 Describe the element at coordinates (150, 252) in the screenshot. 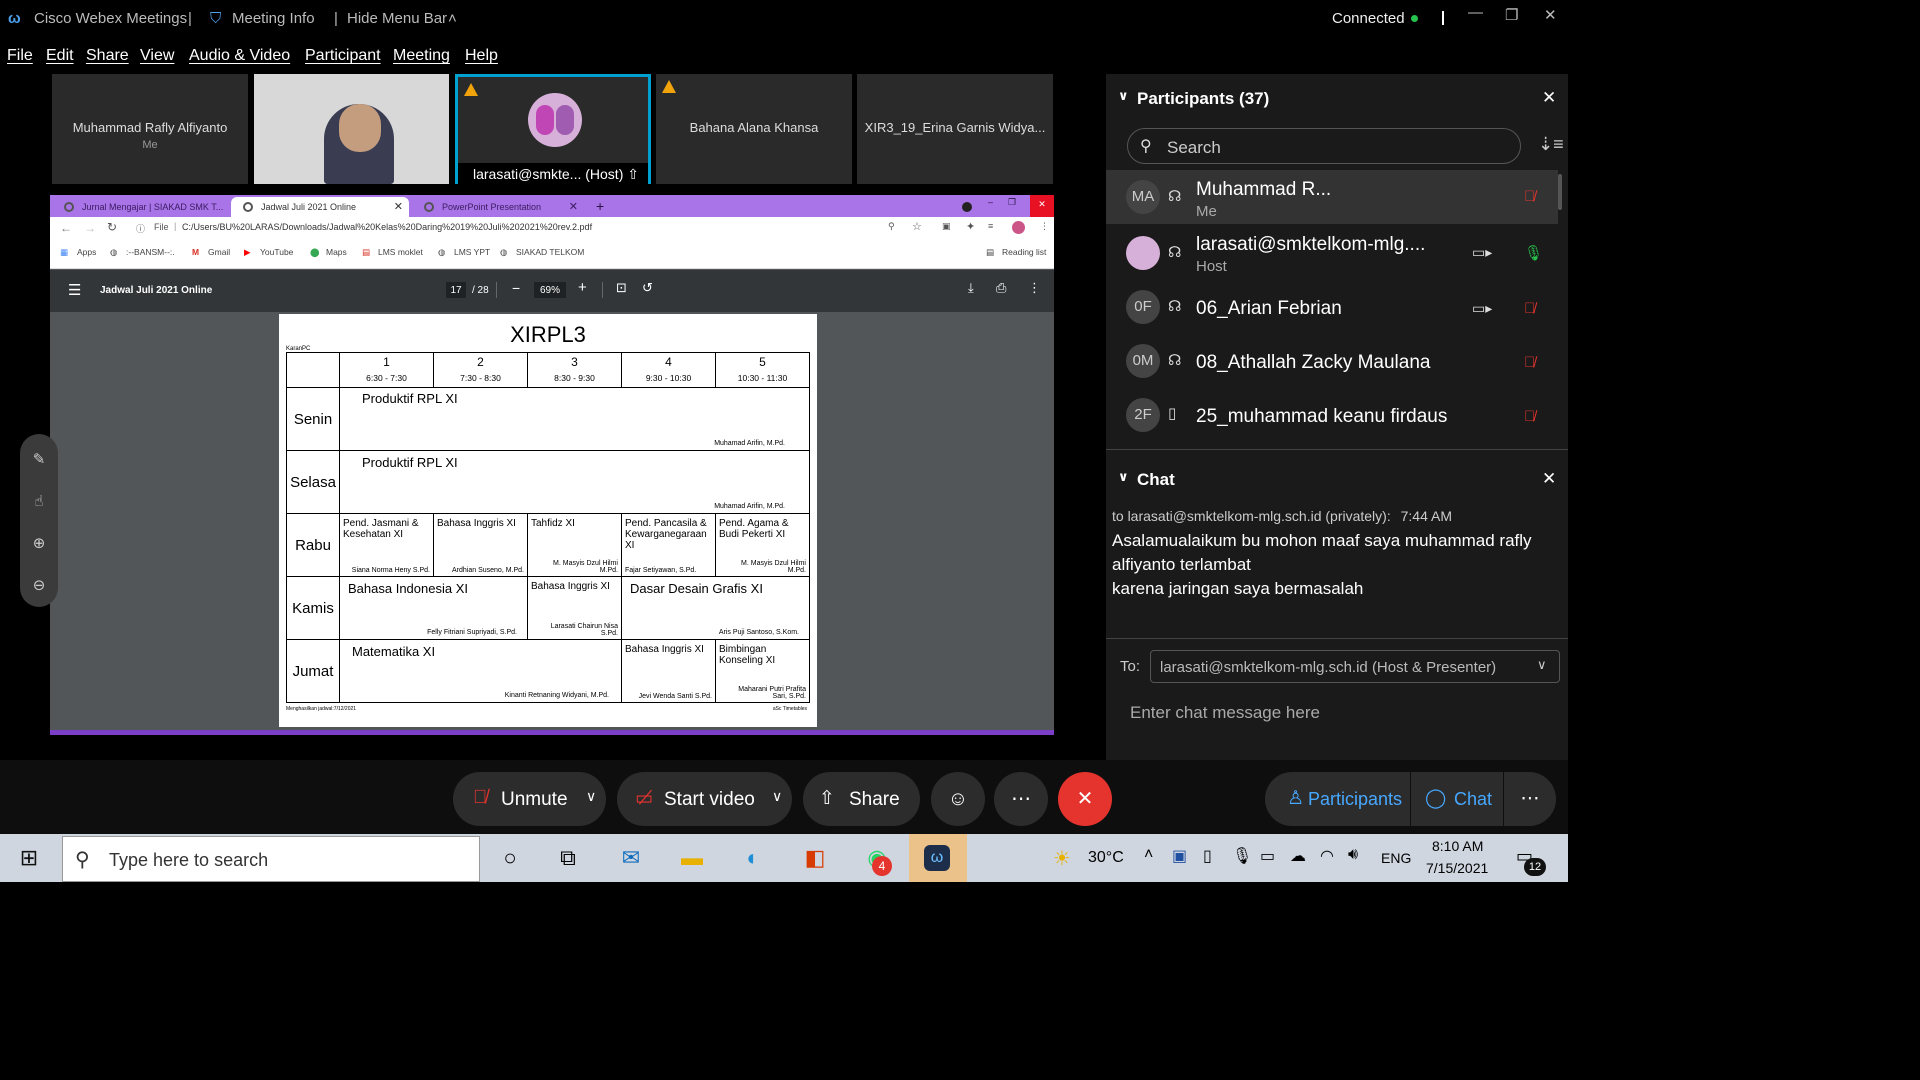

I see `bookmark-bansm: :--BANSM--:.` at that location.